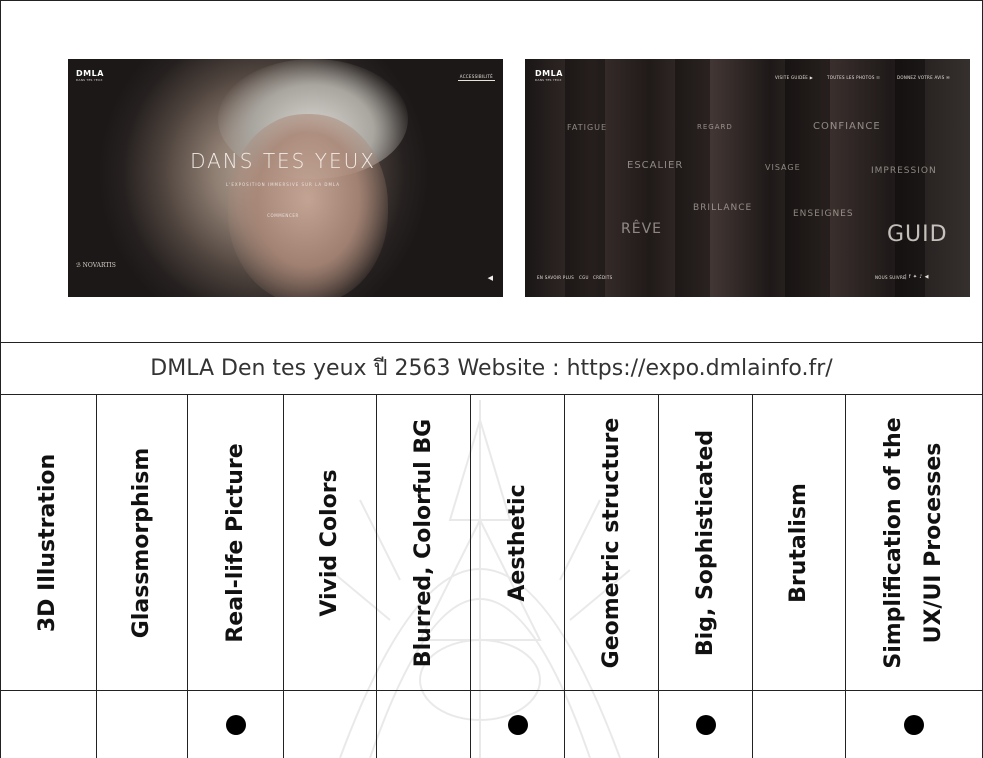 The image size is (983, 758). I want to click on nav-feedback: DONNEZ VOTRE AVIS ✉, so click(923, 77).